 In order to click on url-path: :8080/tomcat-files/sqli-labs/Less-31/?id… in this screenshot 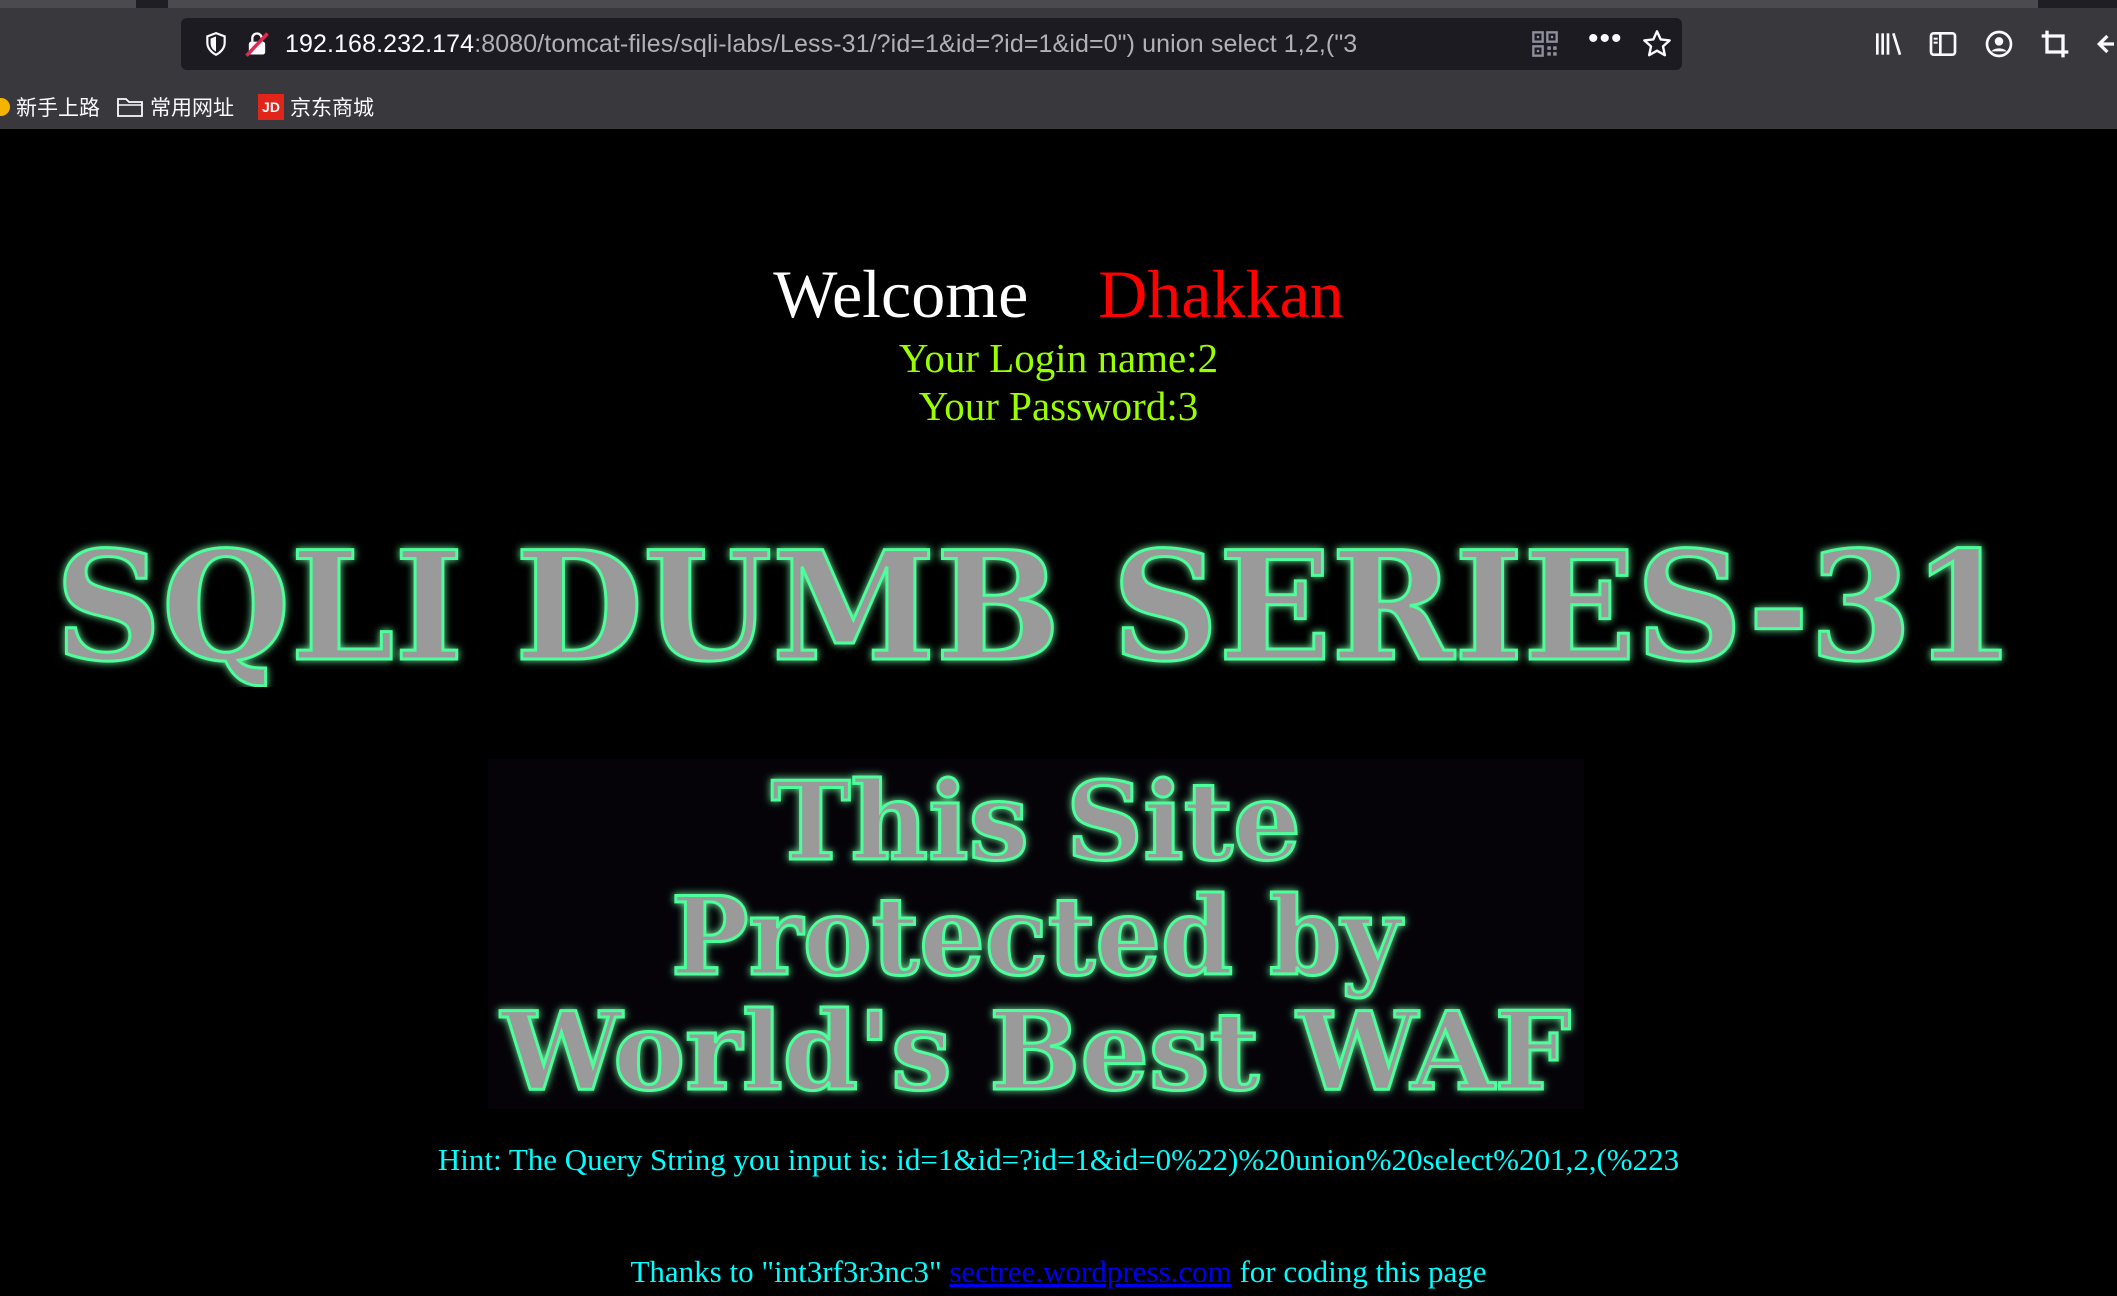, I will do `click(916, 44)`.